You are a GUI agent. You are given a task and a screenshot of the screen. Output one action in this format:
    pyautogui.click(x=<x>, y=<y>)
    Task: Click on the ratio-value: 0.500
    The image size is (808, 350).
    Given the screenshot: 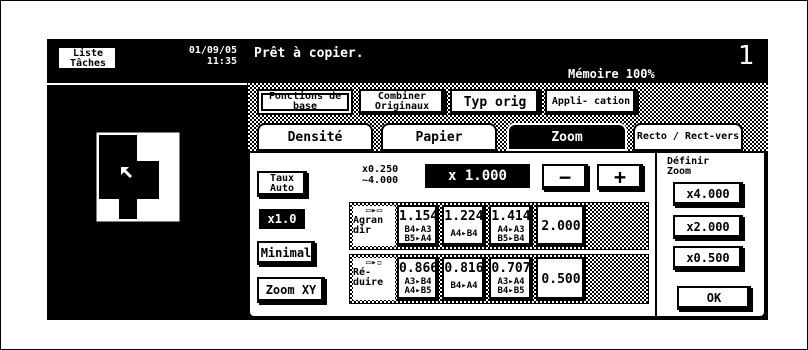 What is the action you would take?
    pyautogui.click(x=561, y=279)
    